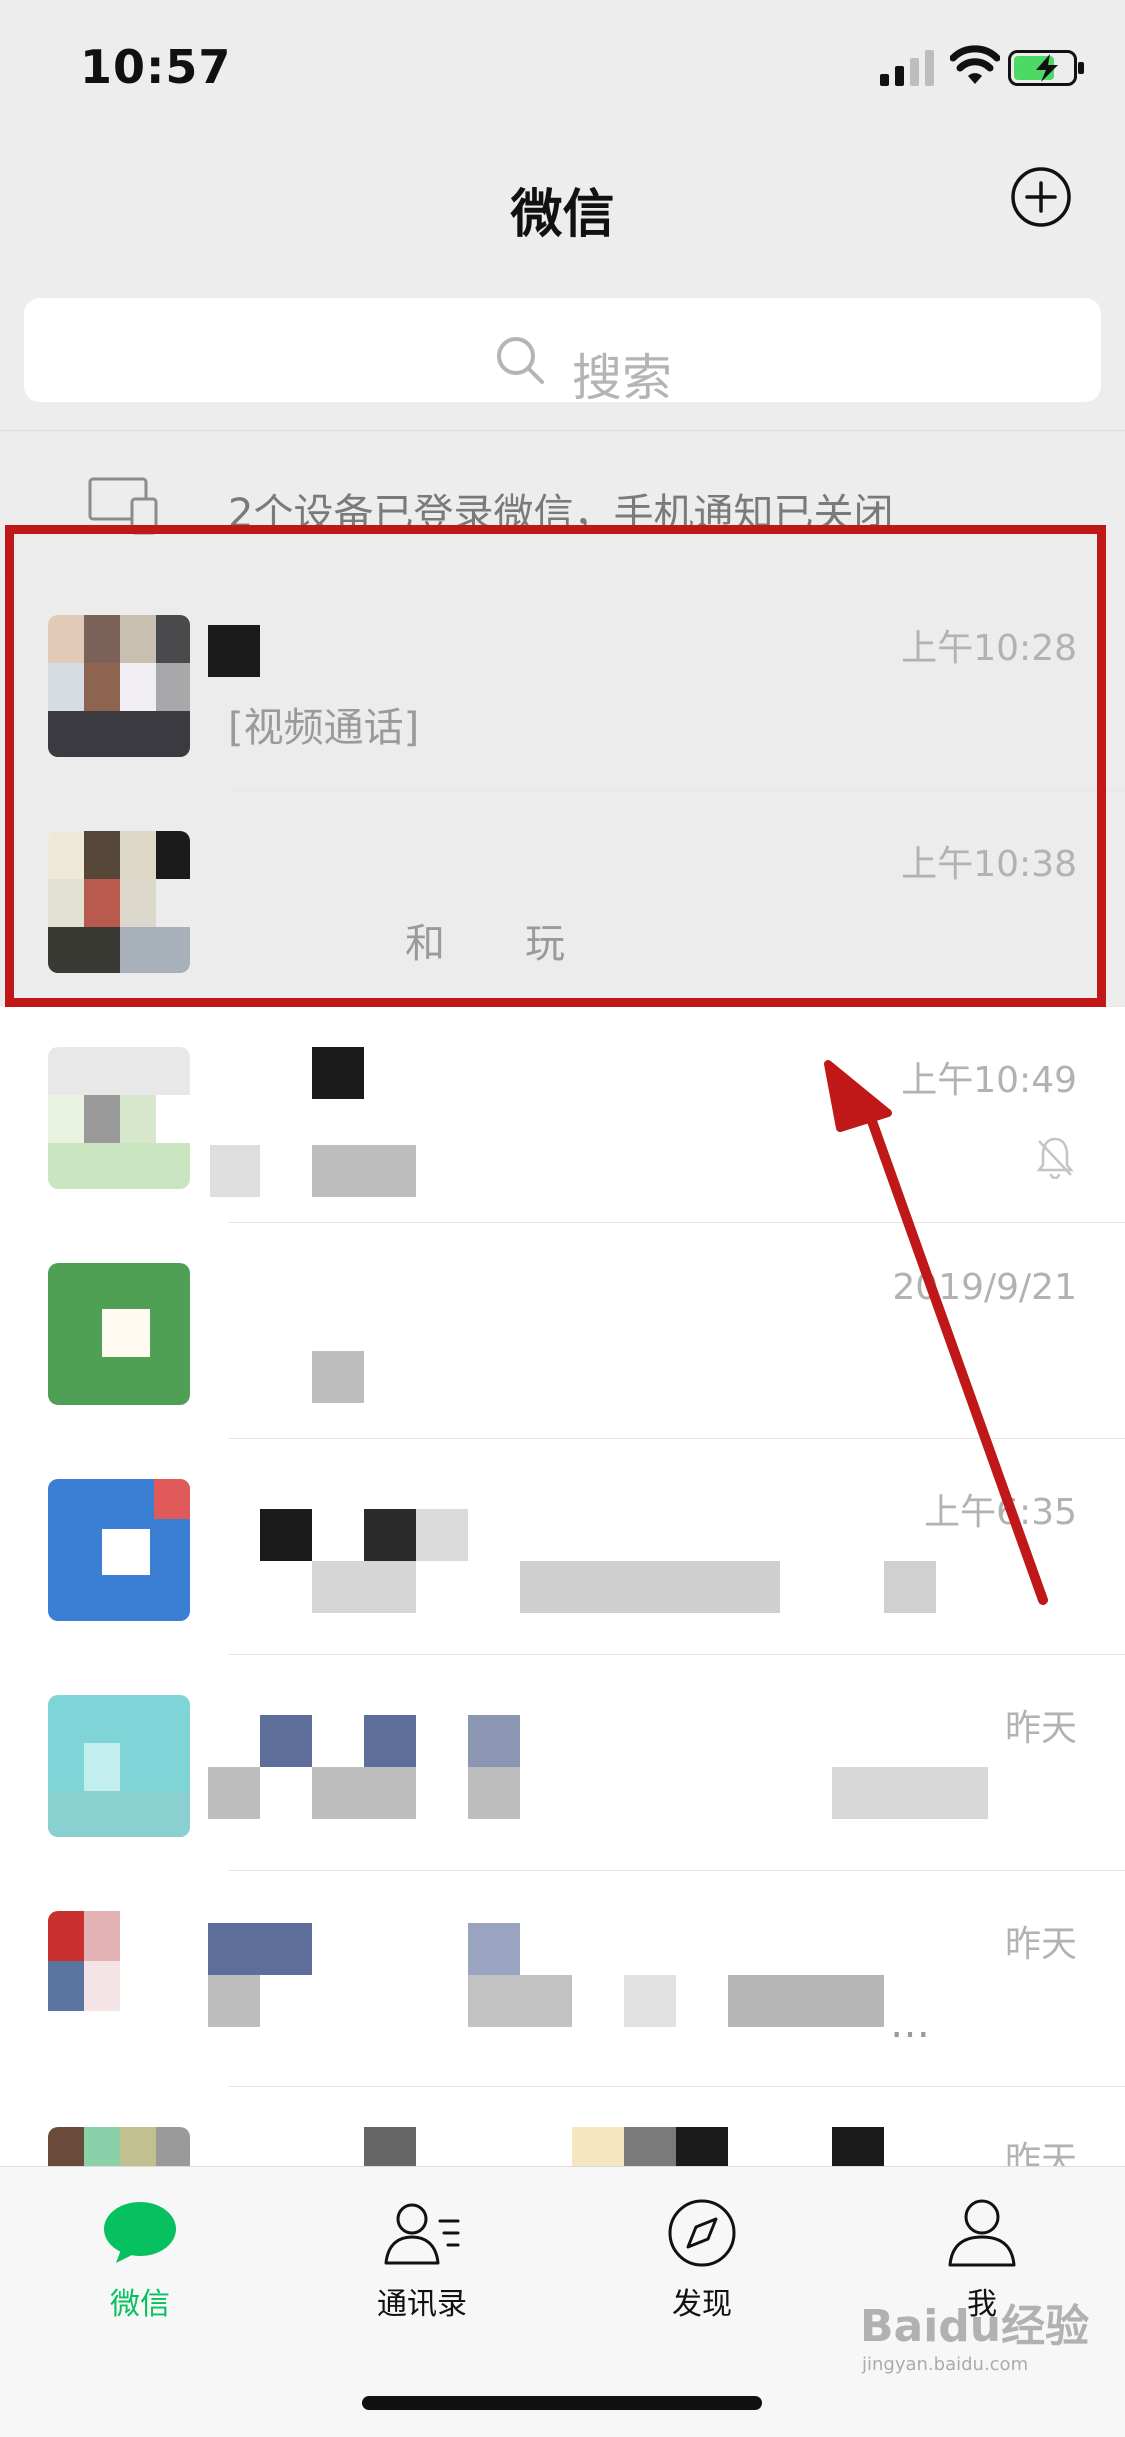  Describe the element at coordinates (422, 2304) in the screenshot. I see `tab-label: 通讯录` at that location.